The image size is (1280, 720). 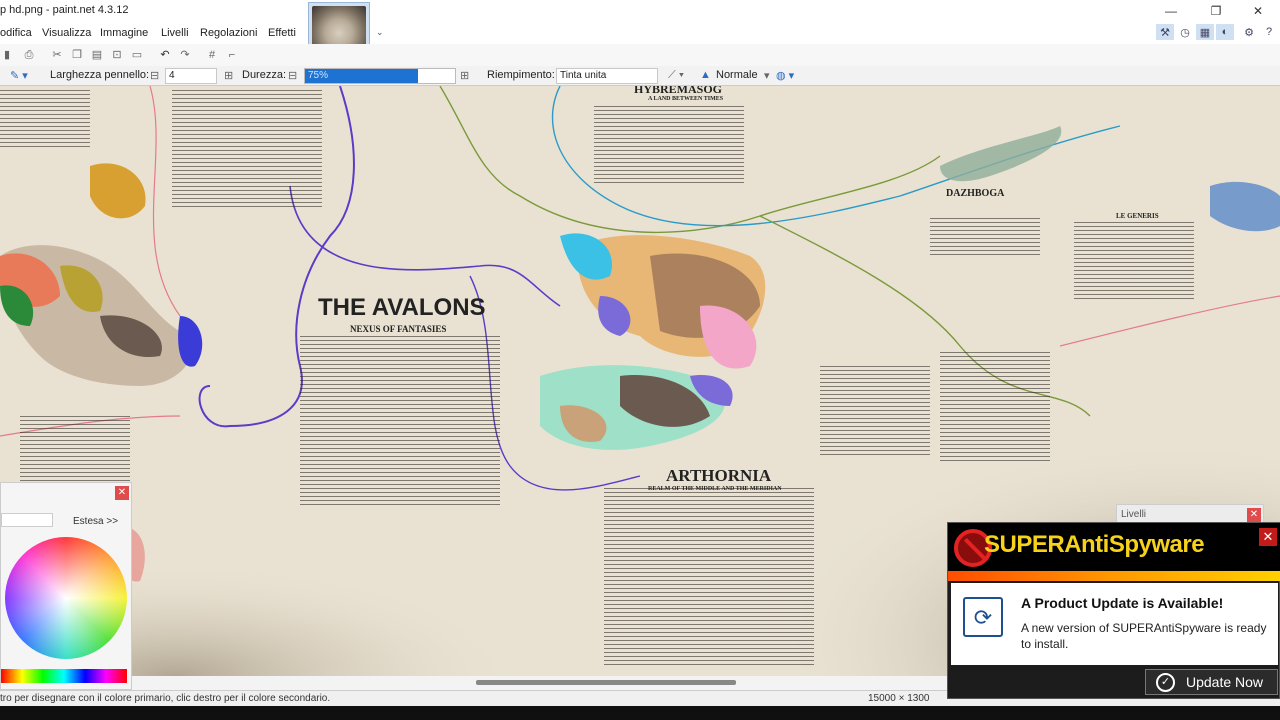 What do you see at coordinates (1122, 603) in the screenshot?
I see `popup-title: A Product Update is Available!` at bounding box center [1122, 603].